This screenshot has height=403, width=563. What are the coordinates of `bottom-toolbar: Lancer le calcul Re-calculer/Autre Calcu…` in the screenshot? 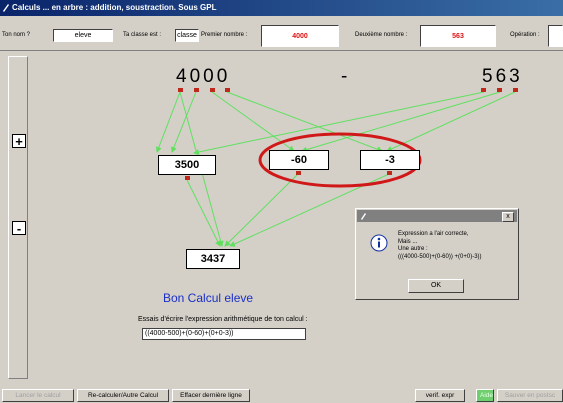 It's located at (281, 395).